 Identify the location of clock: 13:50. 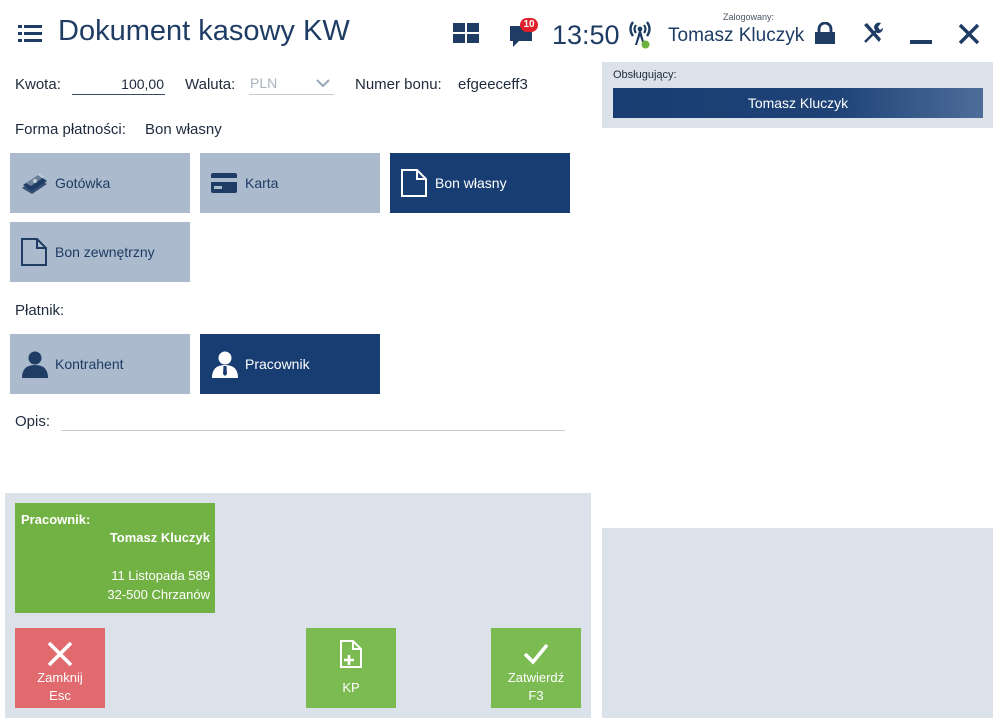
(586, 35).